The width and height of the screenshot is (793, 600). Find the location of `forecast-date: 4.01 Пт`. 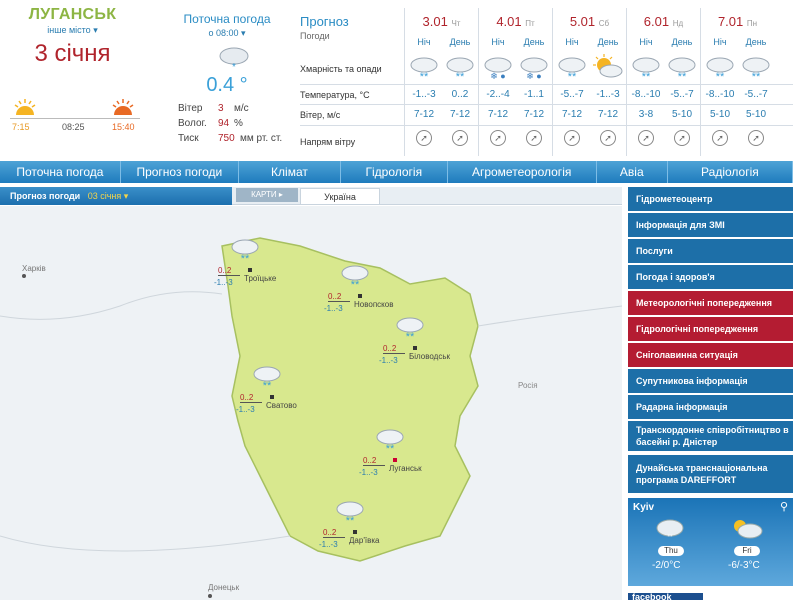

forecast-date: 4.01 Пт is located at coordinates (515, 21).